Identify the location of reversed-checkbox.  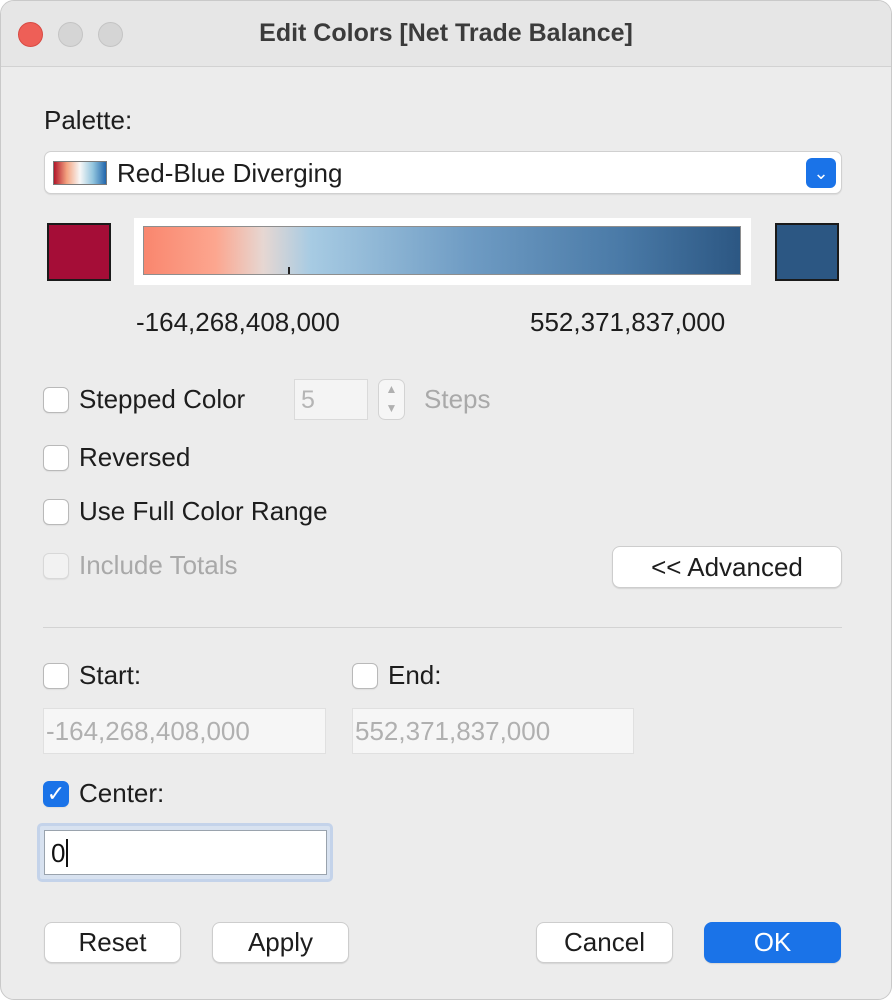
(56, 458).